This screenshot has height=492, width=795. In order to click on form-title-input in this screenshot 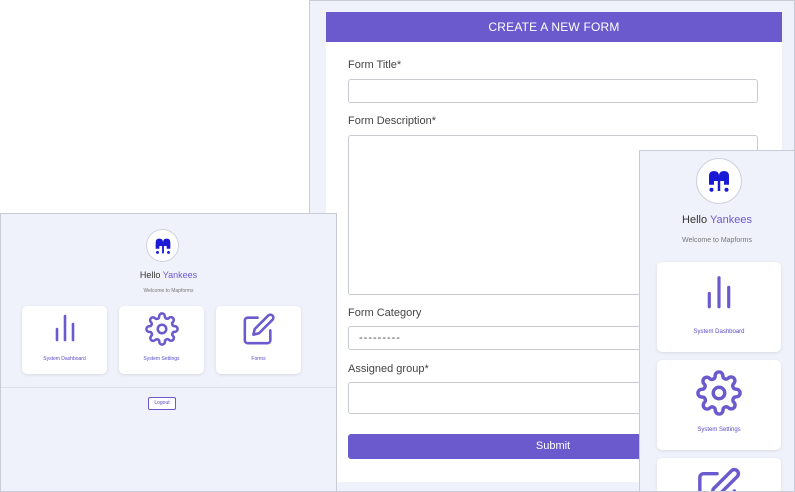, I will do `click(553, 91)`.